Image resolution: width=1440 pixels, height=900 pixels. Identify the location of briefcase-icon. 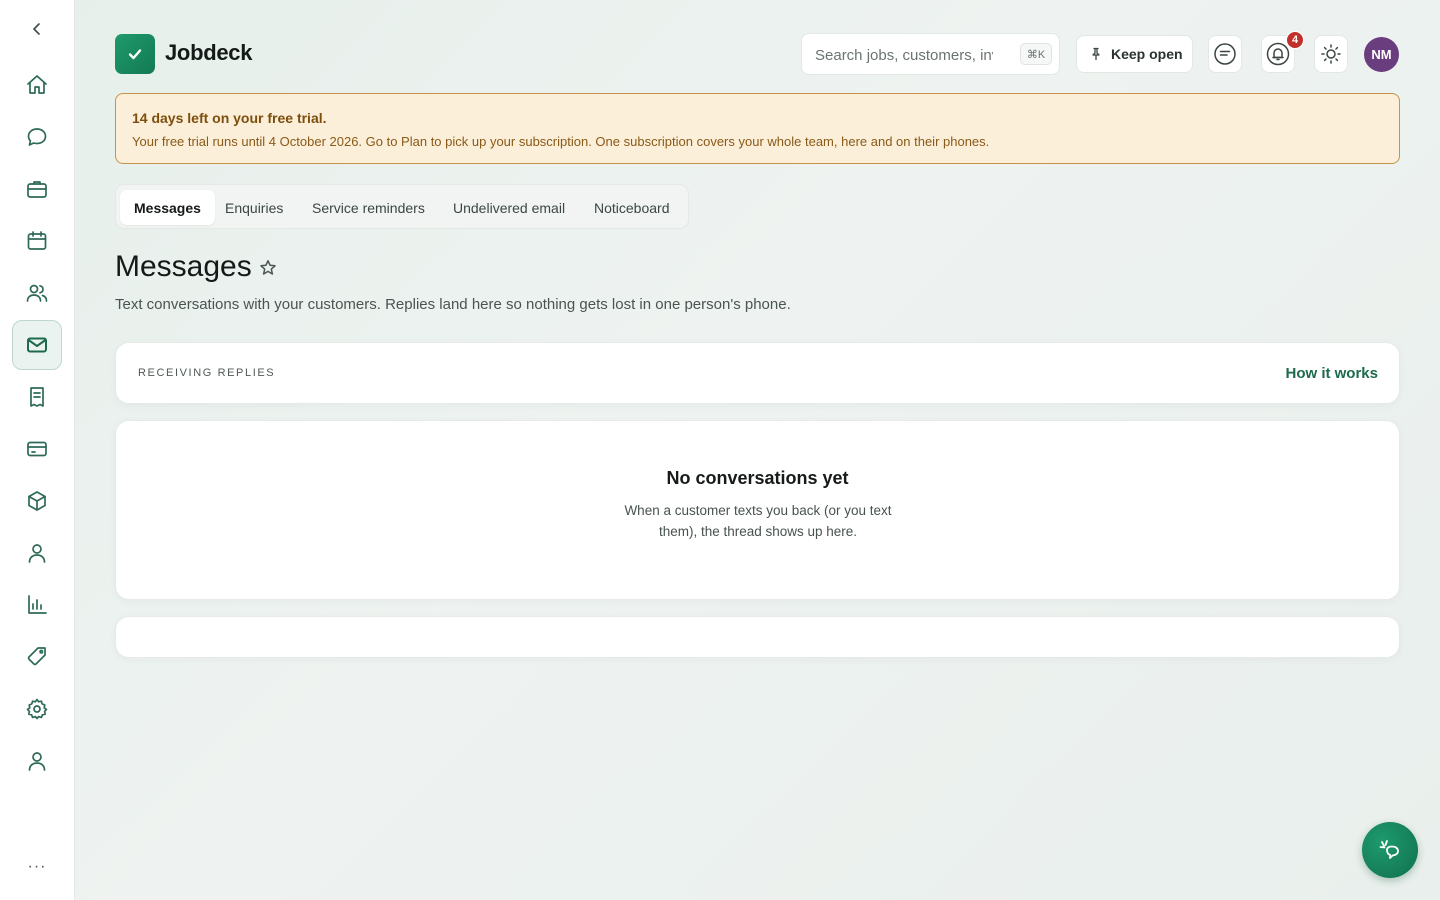
(37, 189).